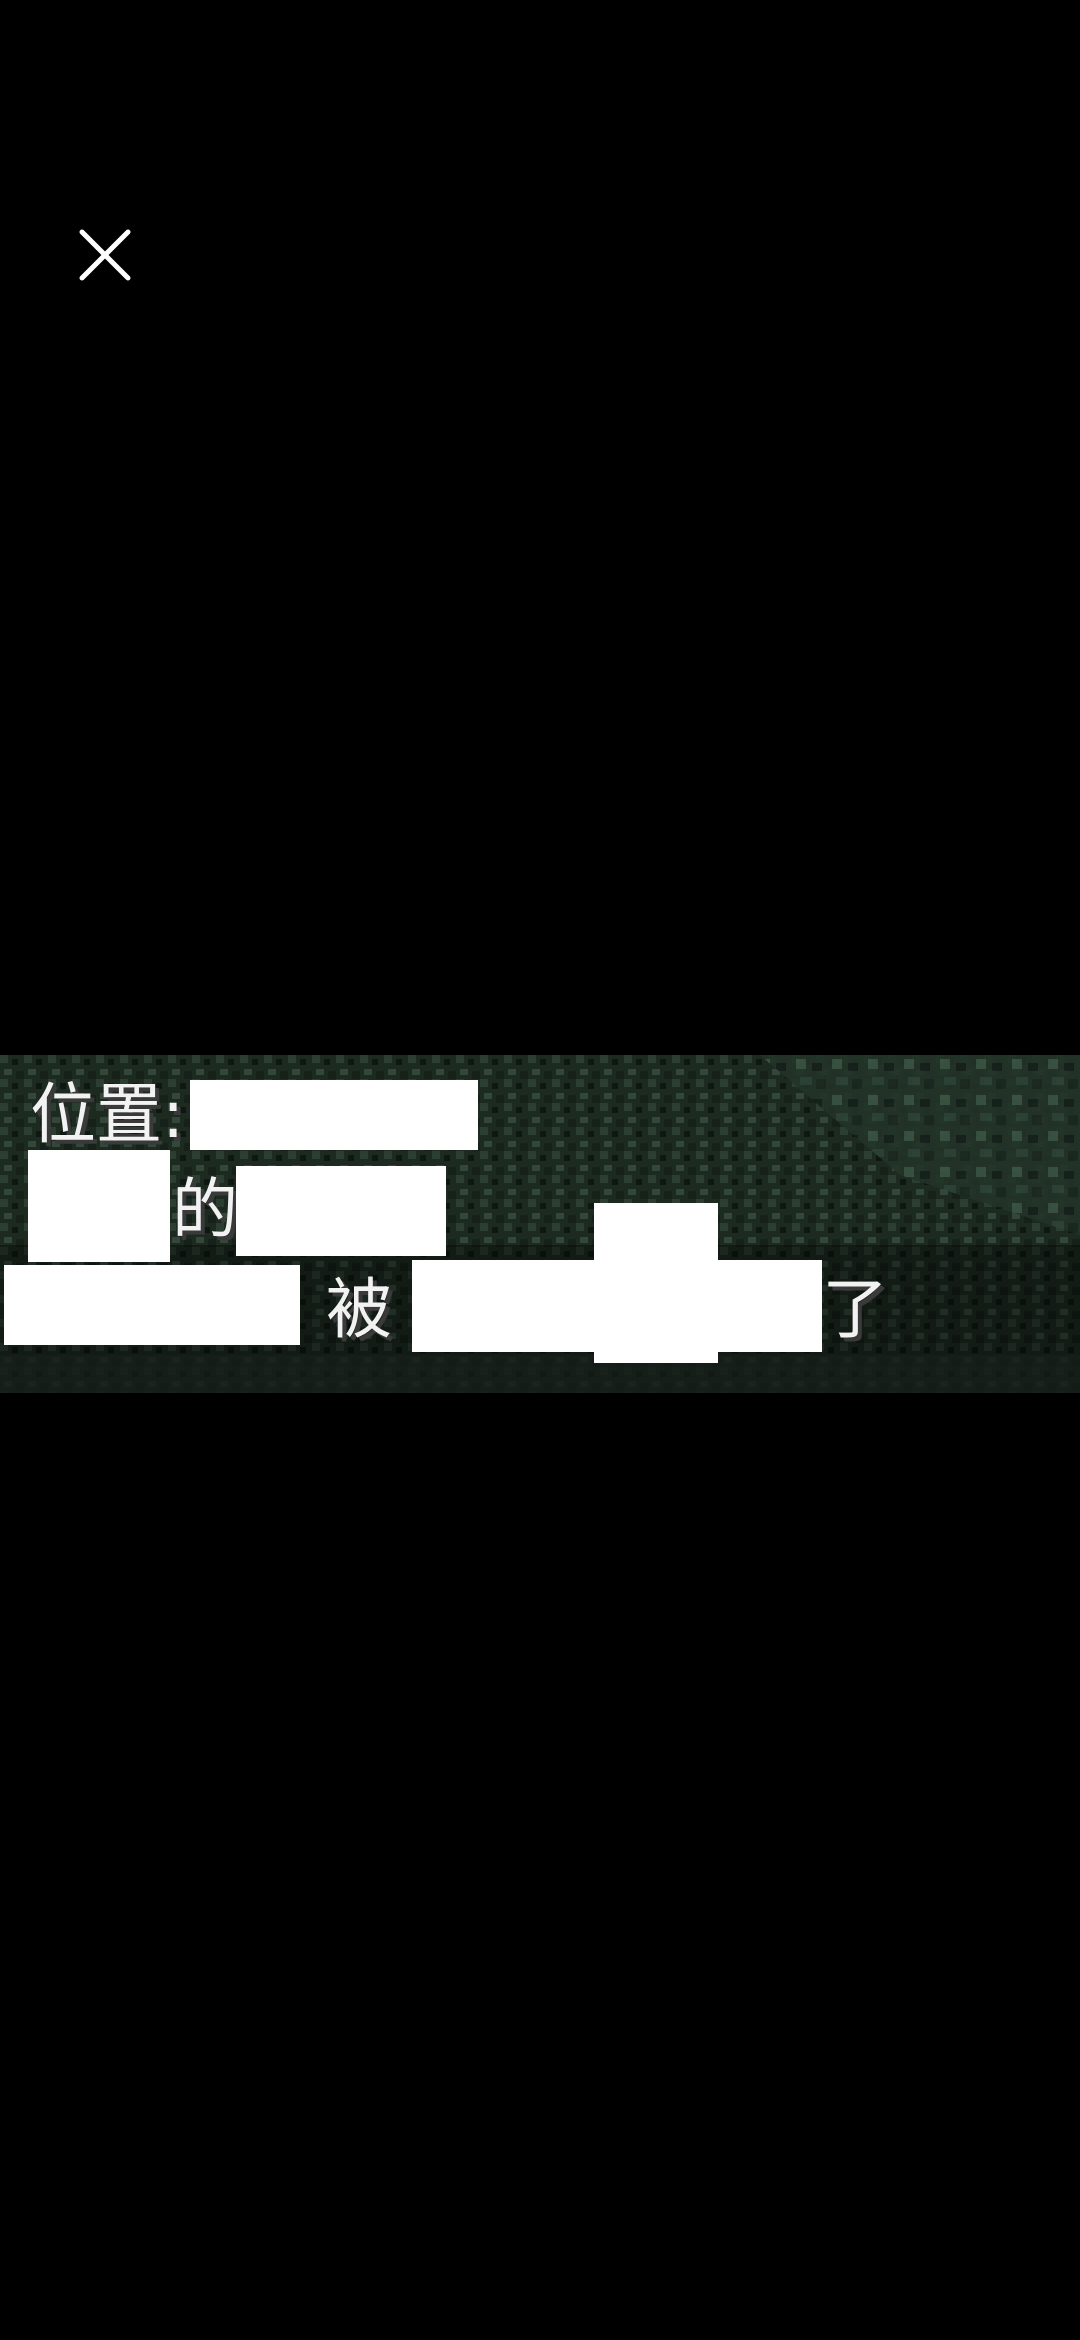 The height and width of the screenshot is (2340, 1080). I want to click on caption-line-1: 位置:, so click(107, 1115).